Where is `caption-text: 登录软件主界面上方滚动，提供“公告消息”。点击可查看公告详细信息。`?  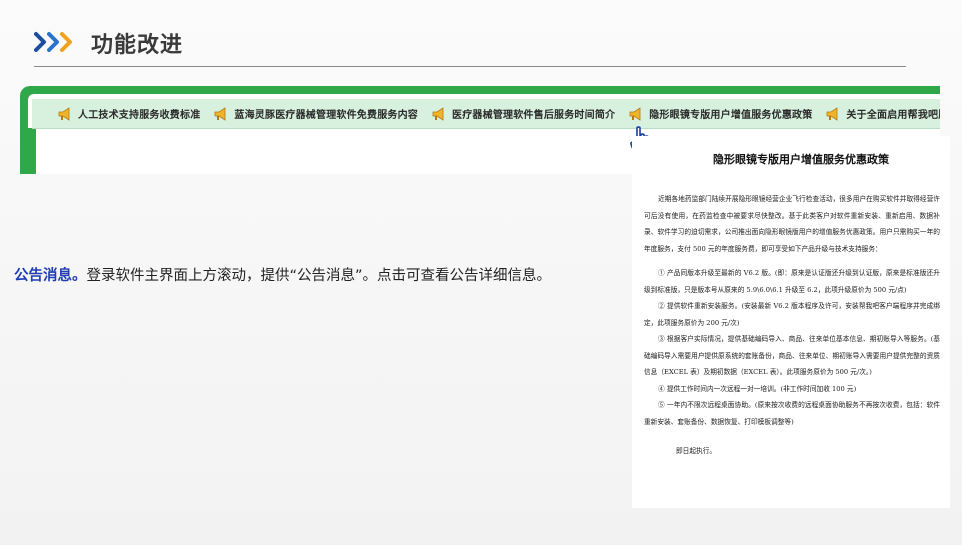 caption-text: 登录软件主界面上方滚动，提供“公告消息”。点击可查看公告详细信息。 is located at coordinates (319, 276).